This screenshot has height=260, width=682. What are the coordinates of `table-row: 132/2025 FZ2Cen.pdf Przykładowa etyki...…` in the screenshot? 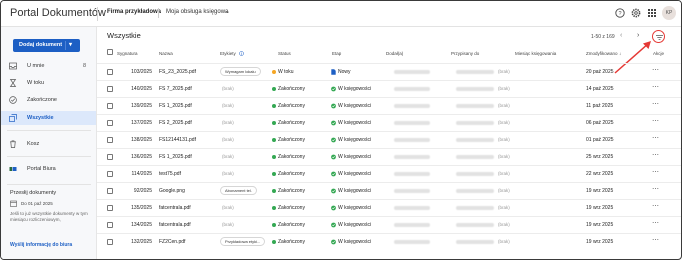 It's located at (389, 241).